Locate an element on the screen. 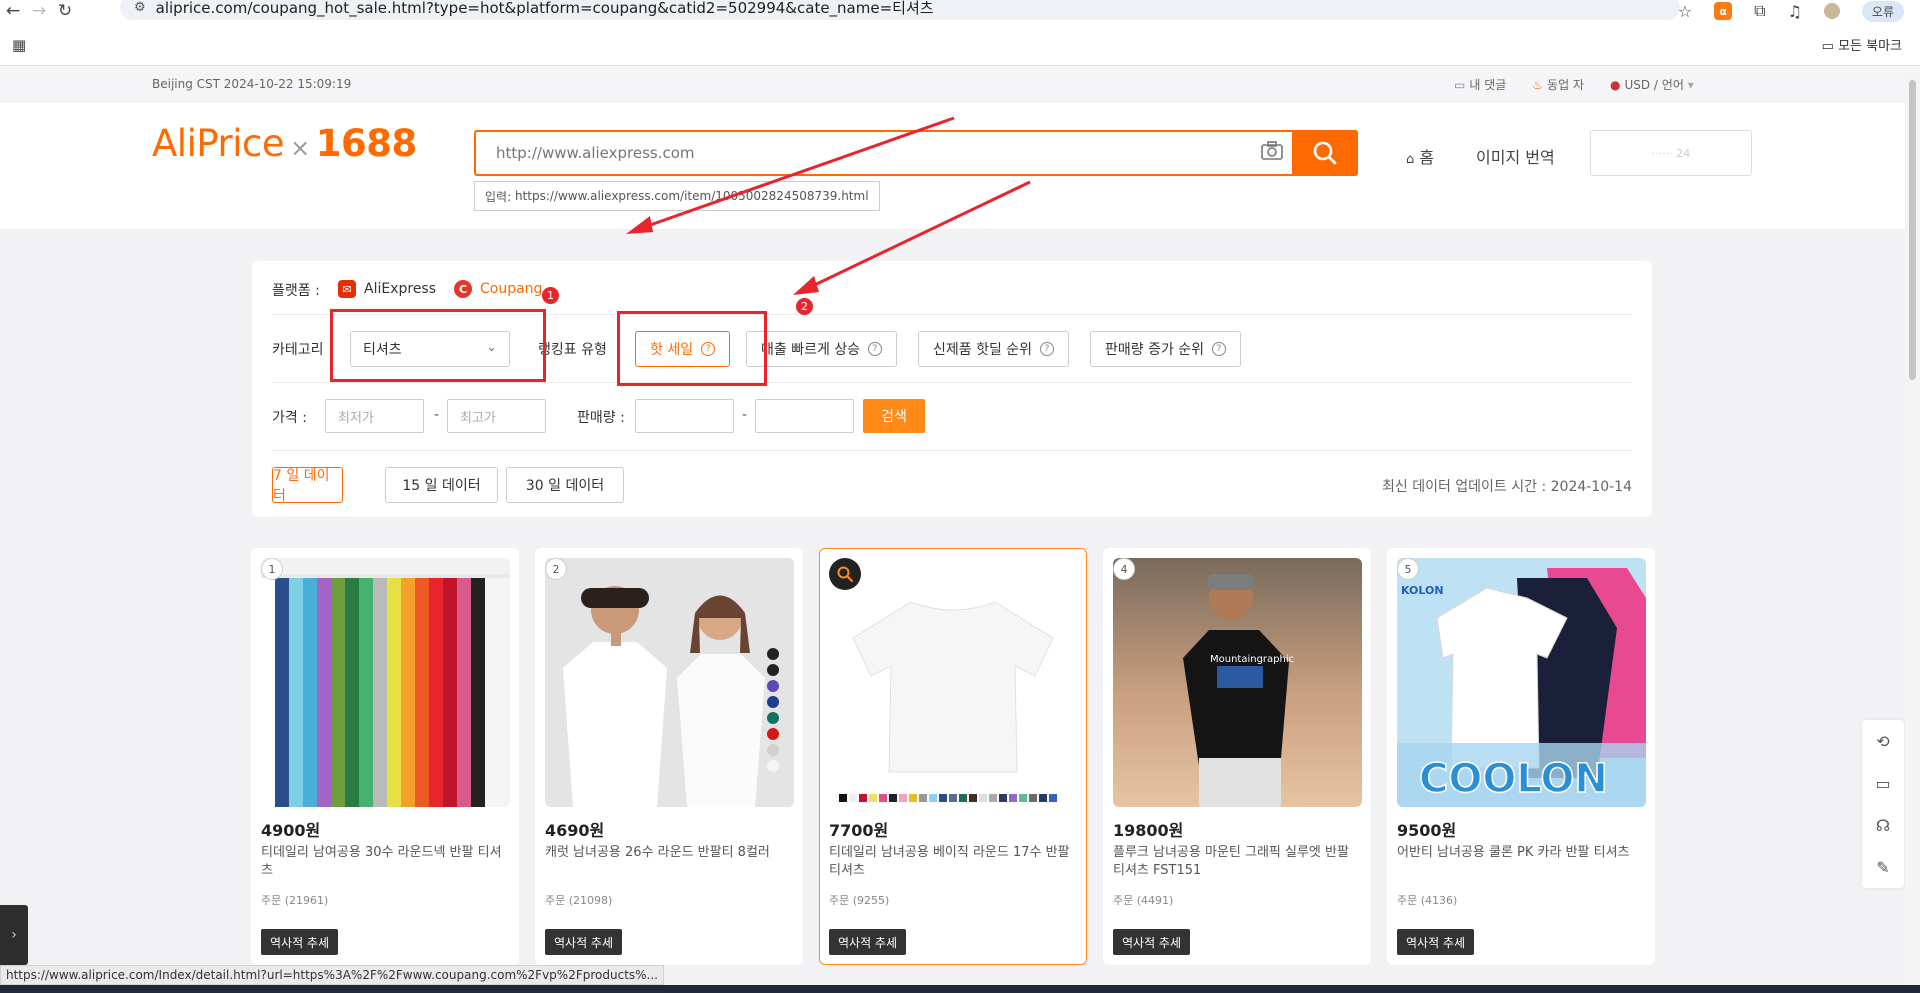 The image size is (1920, 993). camera-icon is located at coordinates (1272, 153).